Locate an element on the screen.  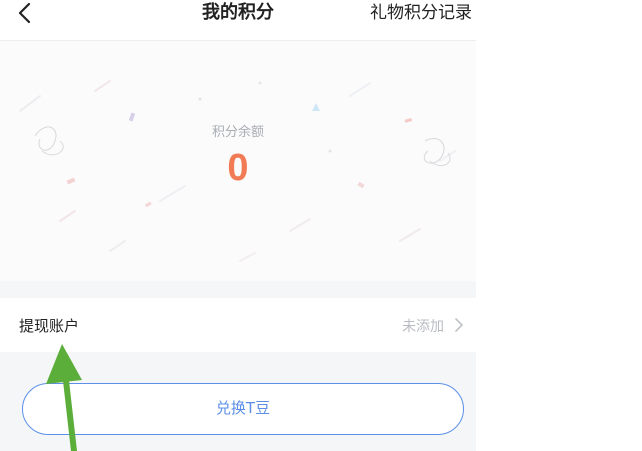
header-bar: 我的积分 礼物积分记录 is located at coordinates (238, 20).